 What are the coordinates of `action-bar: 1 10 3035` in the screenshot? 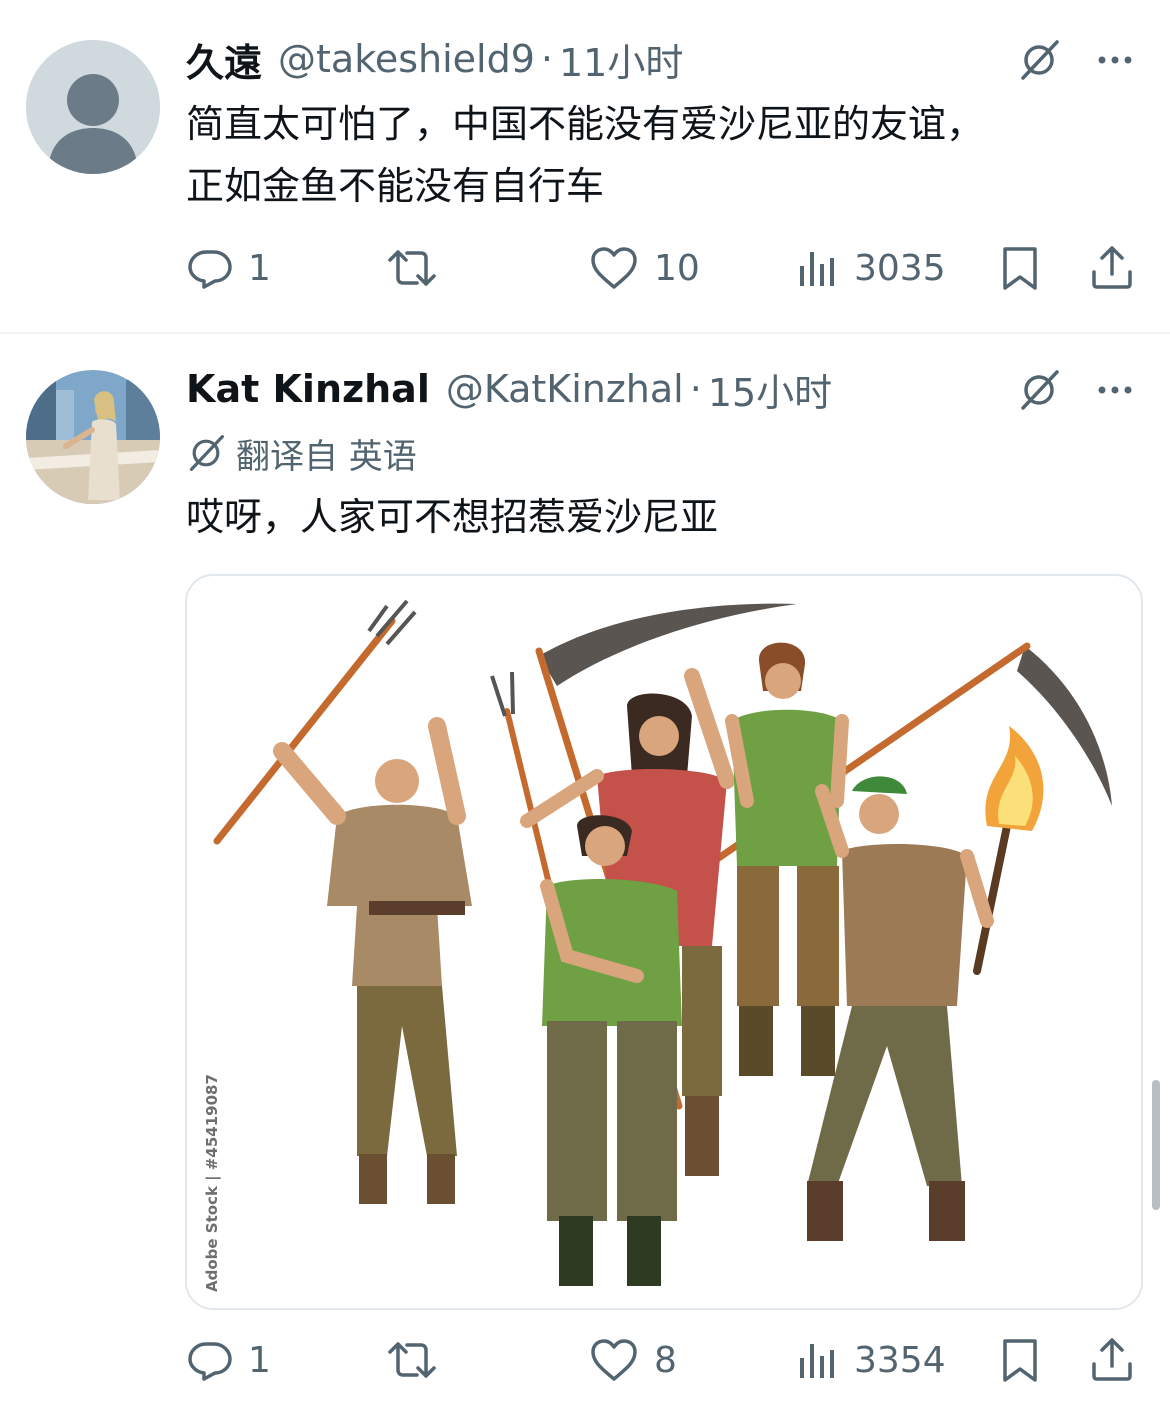 It's located at (585, 268).